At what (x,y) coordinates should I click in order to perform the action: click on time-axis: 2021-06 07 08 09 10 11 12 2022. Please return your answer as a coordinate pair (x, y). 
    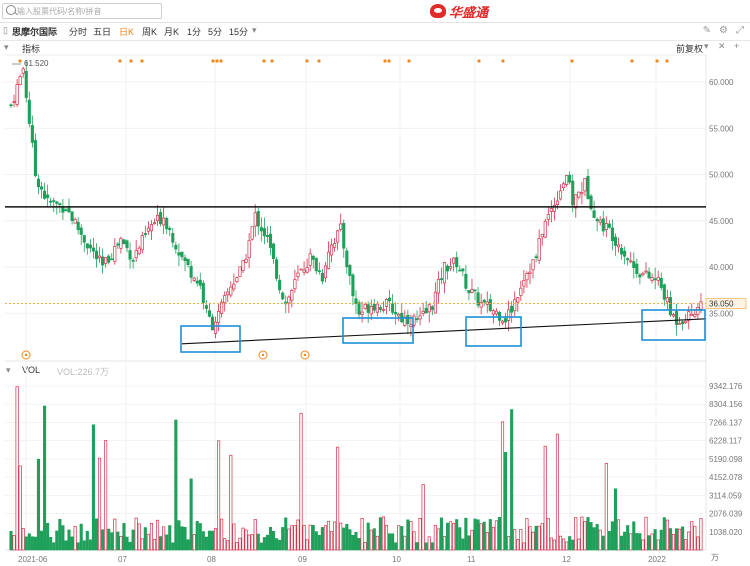
    Looking at the image, I should click on (342, 559).